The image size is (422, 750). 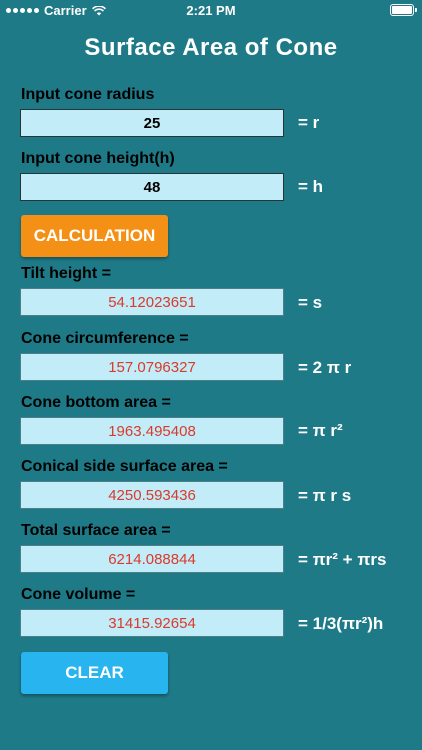 What do you see at coordinates (342, 559) in the screenshot?
I see `total-area-formula: = πr² + πrs` at bounding box center [342, 559].